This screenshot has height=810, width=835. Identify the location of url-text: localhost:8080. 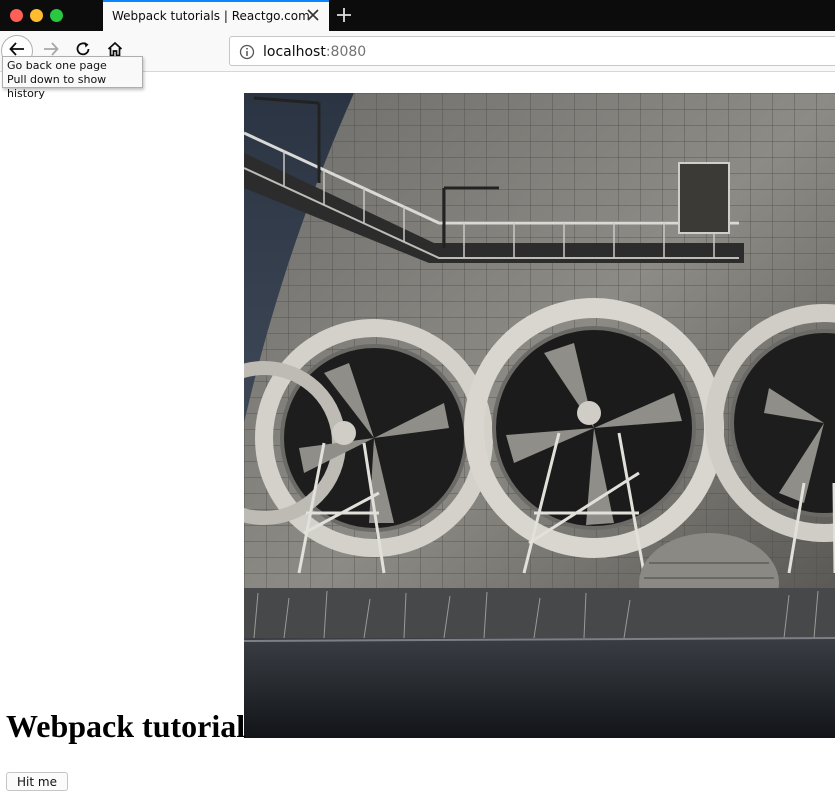
(314, 52).